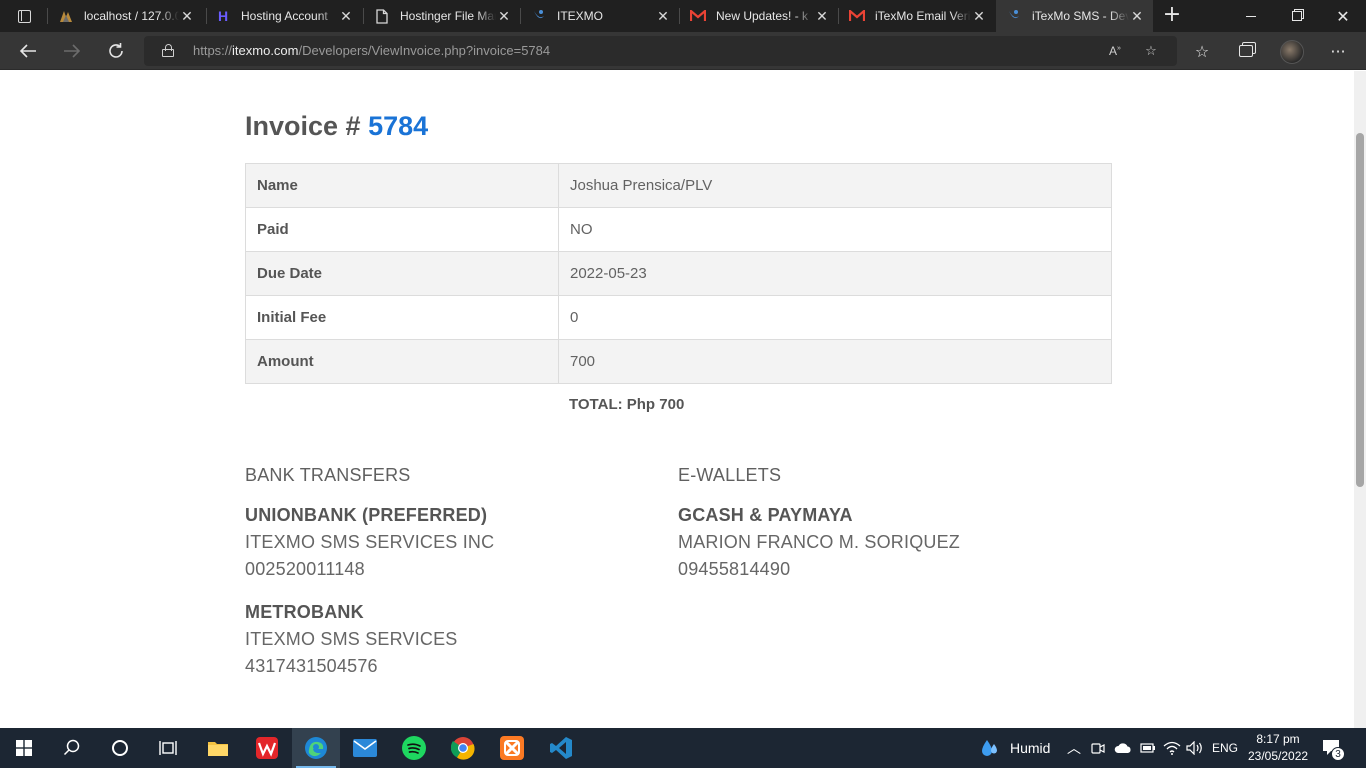  I want to click on invoice-total: TOTAL: Php 700, so click(627, 404).